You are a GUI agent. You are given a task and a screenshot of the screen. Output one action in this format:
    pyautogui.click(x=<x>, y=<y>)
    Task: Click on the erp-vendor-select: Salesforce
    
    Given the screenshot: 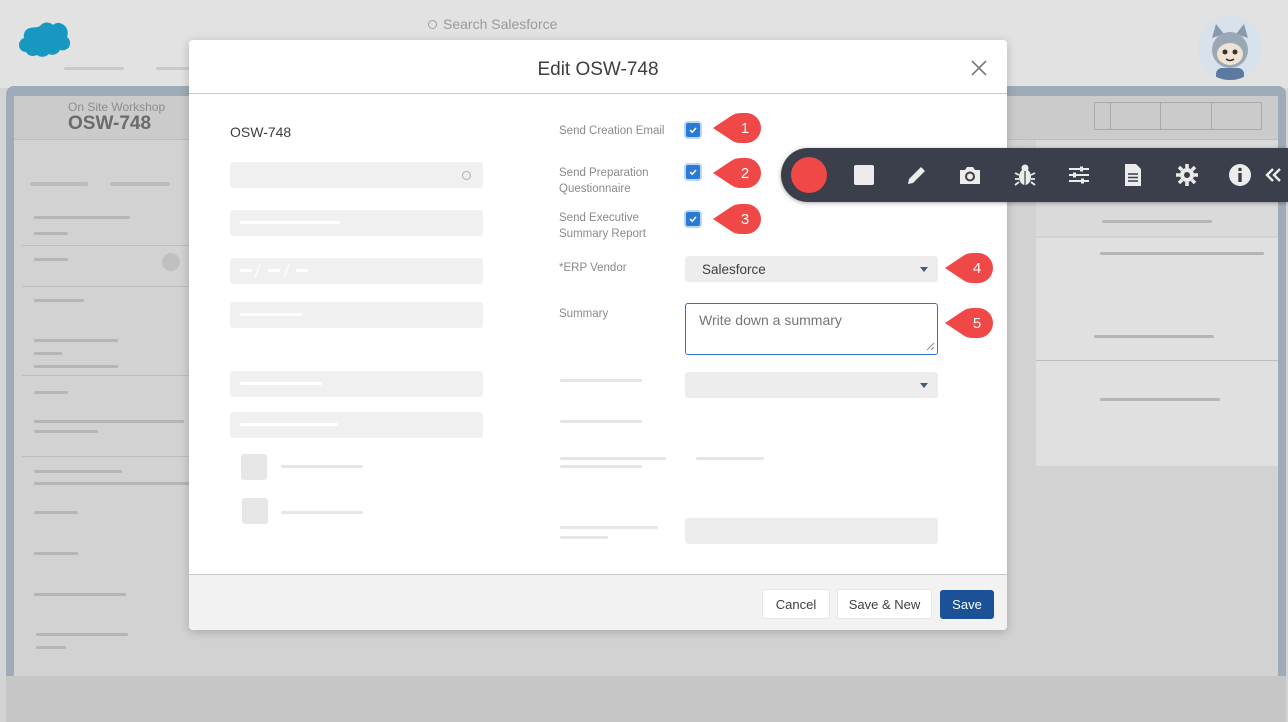 What is the action you would take?
    pyautogui.click(x=811, y=269)
    